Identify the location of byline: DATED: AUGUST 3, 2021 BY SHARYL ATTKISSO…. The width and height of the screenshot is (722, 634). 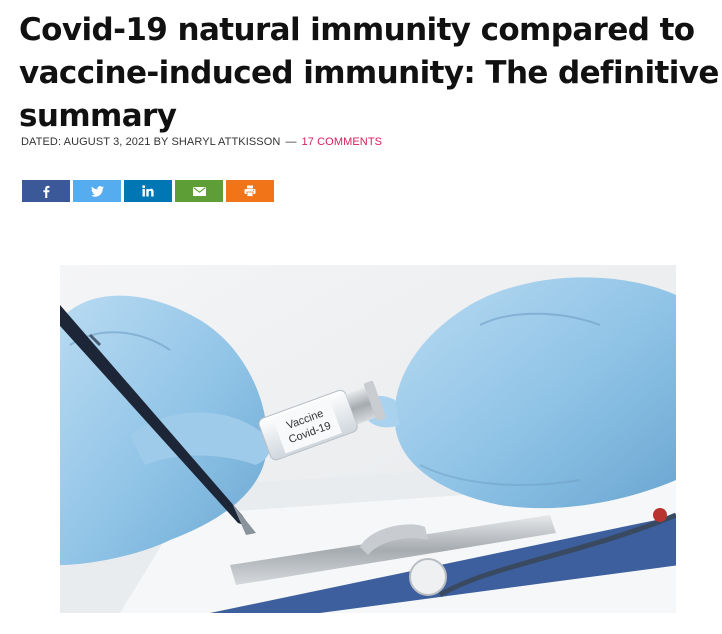
(201, 142).